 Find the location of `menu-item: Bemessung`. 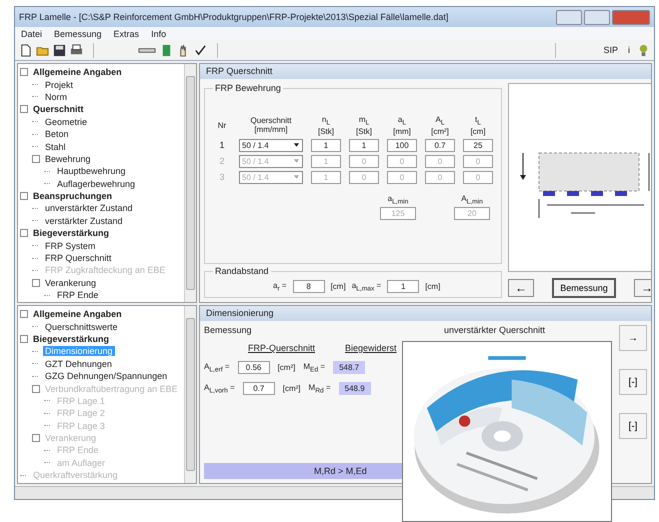

menu-item: Bemessung is located at coordinates (78, 33).